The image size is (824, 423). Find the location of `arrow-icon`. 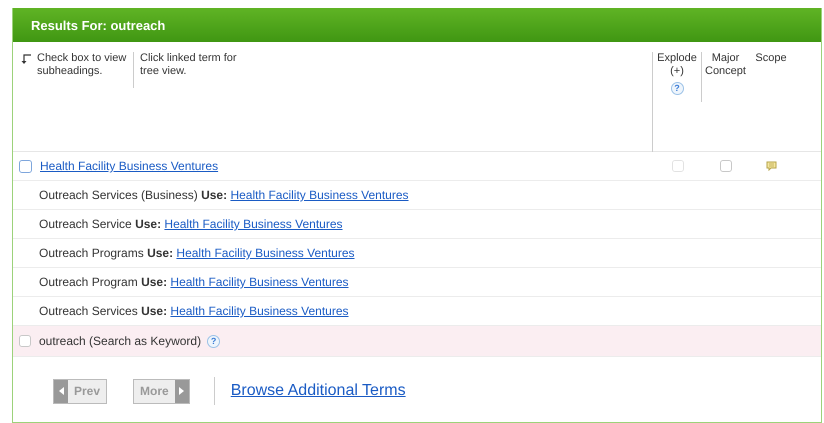

arrow-icon is located at coordinates (26, 59).